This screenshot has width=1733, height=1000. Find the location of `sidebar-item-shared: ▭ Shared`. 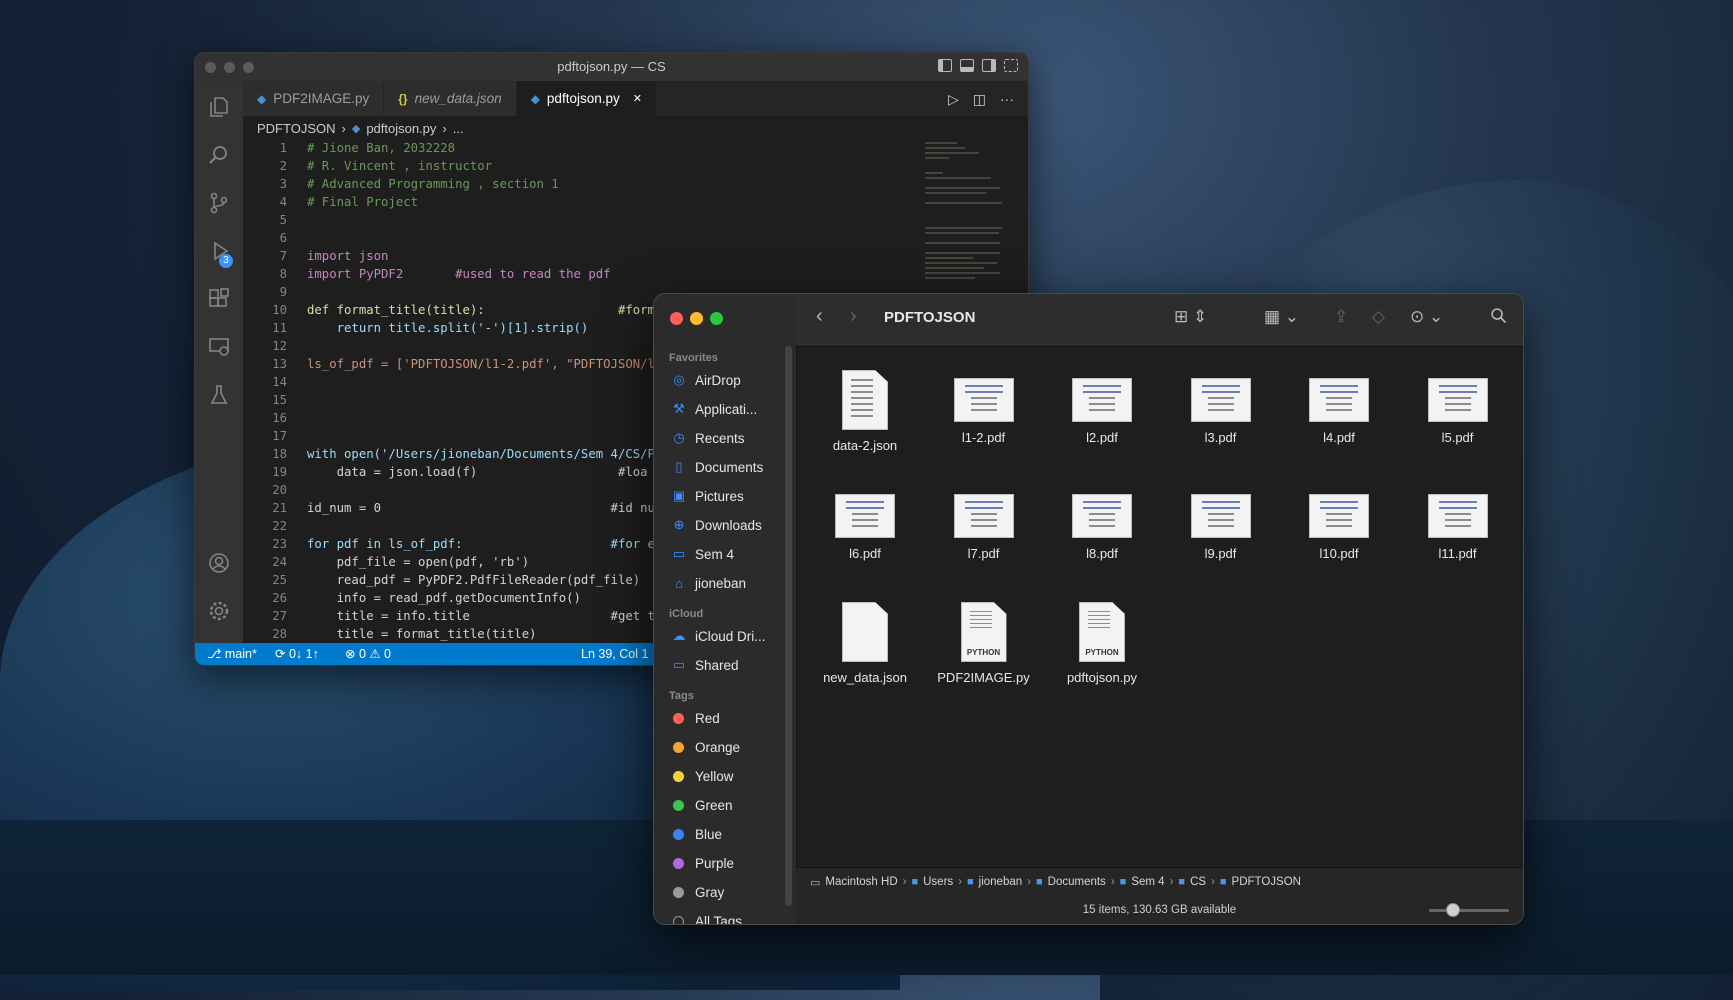

sidebar-item-shared: ▭ Shared is located at coordinates (705, 665).